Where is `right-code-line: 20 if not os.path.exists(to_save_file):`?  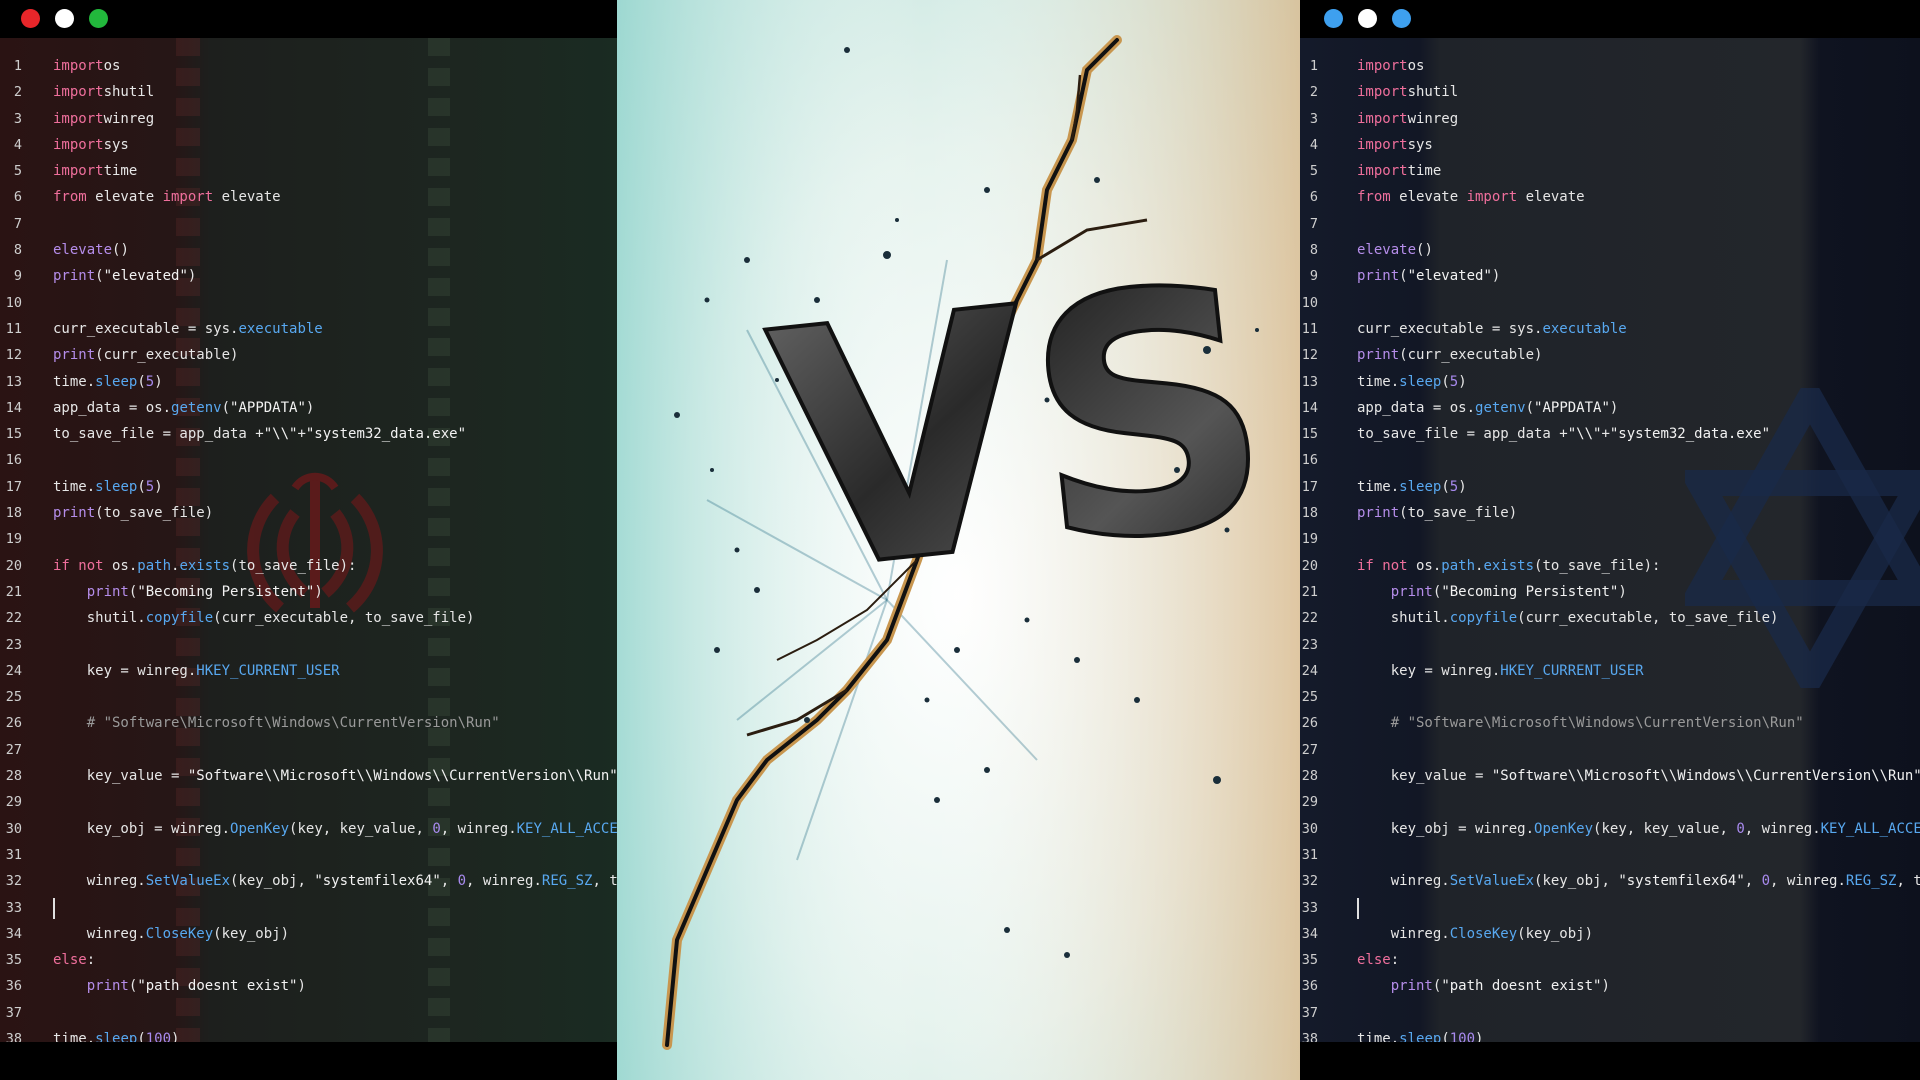
right-code-line: 20 if not os.path.exists(to_save_file): is located at coordinates (1610, 566).